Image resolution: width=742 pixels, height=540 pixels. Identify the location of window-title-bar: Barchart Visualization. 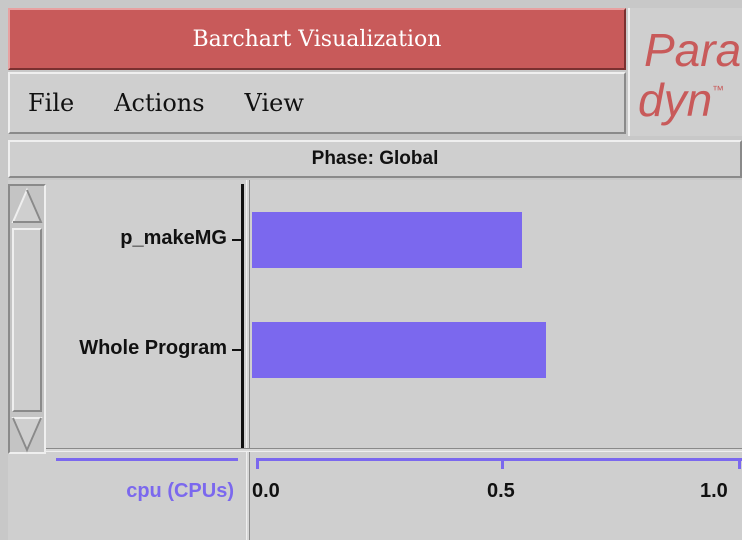
(317, 39).